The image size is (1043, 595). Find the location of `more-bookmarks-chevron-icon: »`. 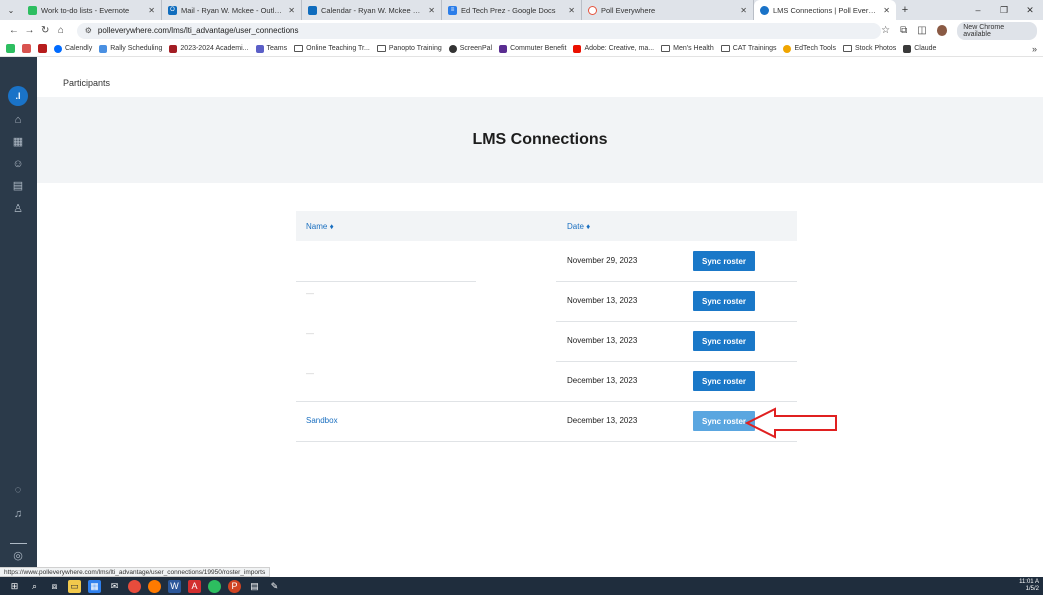

more-bookmarks-chevron-icon: » is located at coordinates (1034, 49).